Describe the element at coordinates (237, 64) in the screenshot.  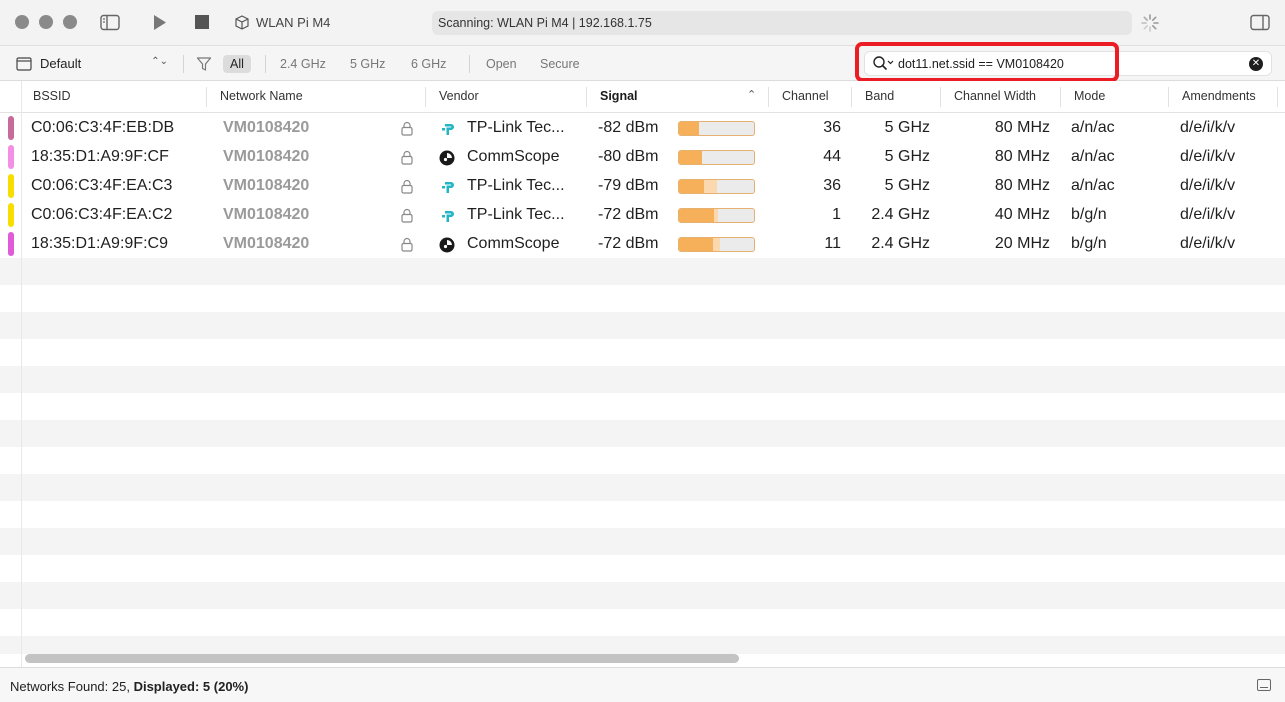
I see `filter-all-button: All` at that location.